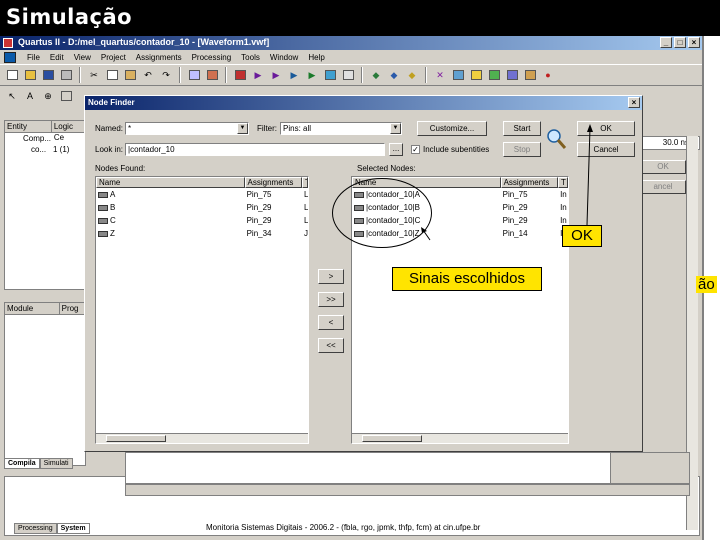  What do you see at coordinates (212, 57) in the screenshot?
I see `menu-processing: Processing` at bounding box center [212, 57].